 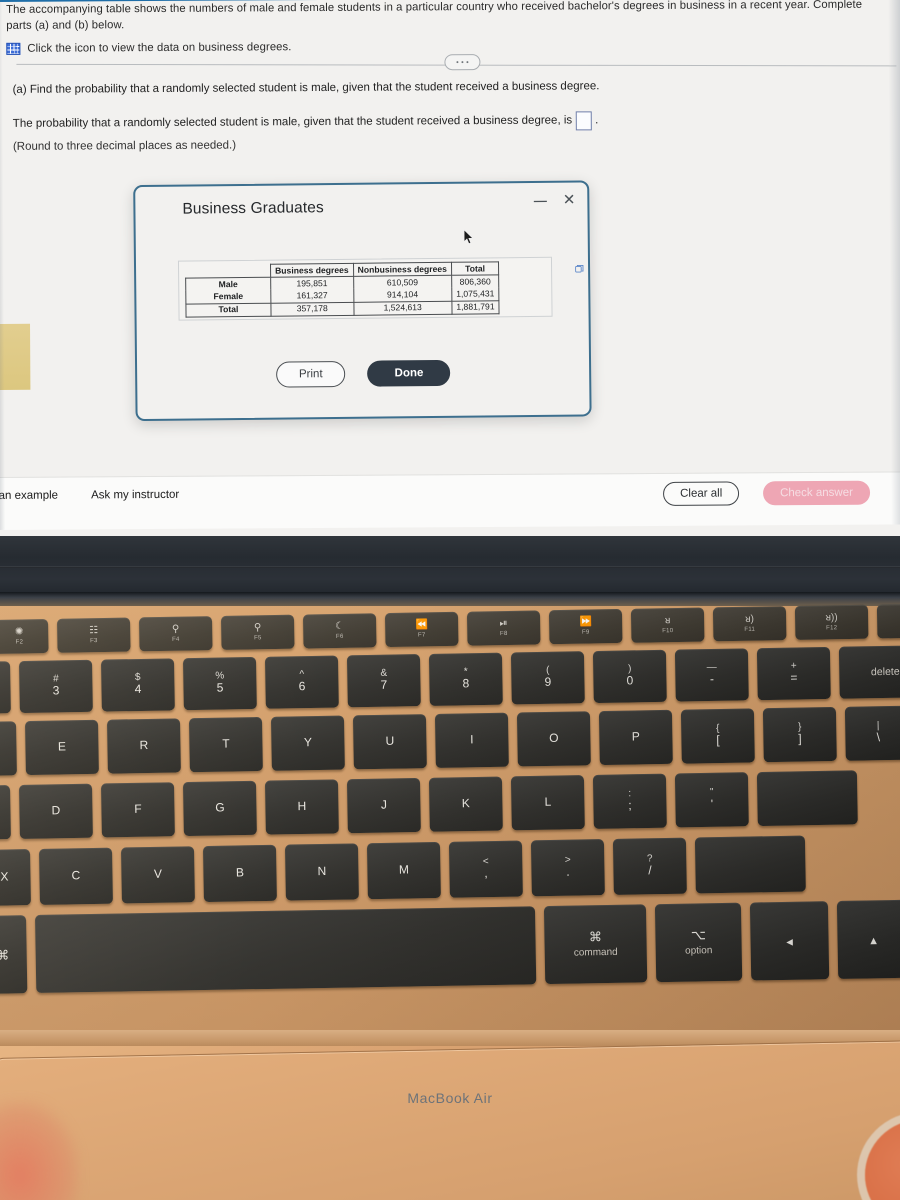 I want to click on key-6: ^ 6, so click(x=301, y=682).